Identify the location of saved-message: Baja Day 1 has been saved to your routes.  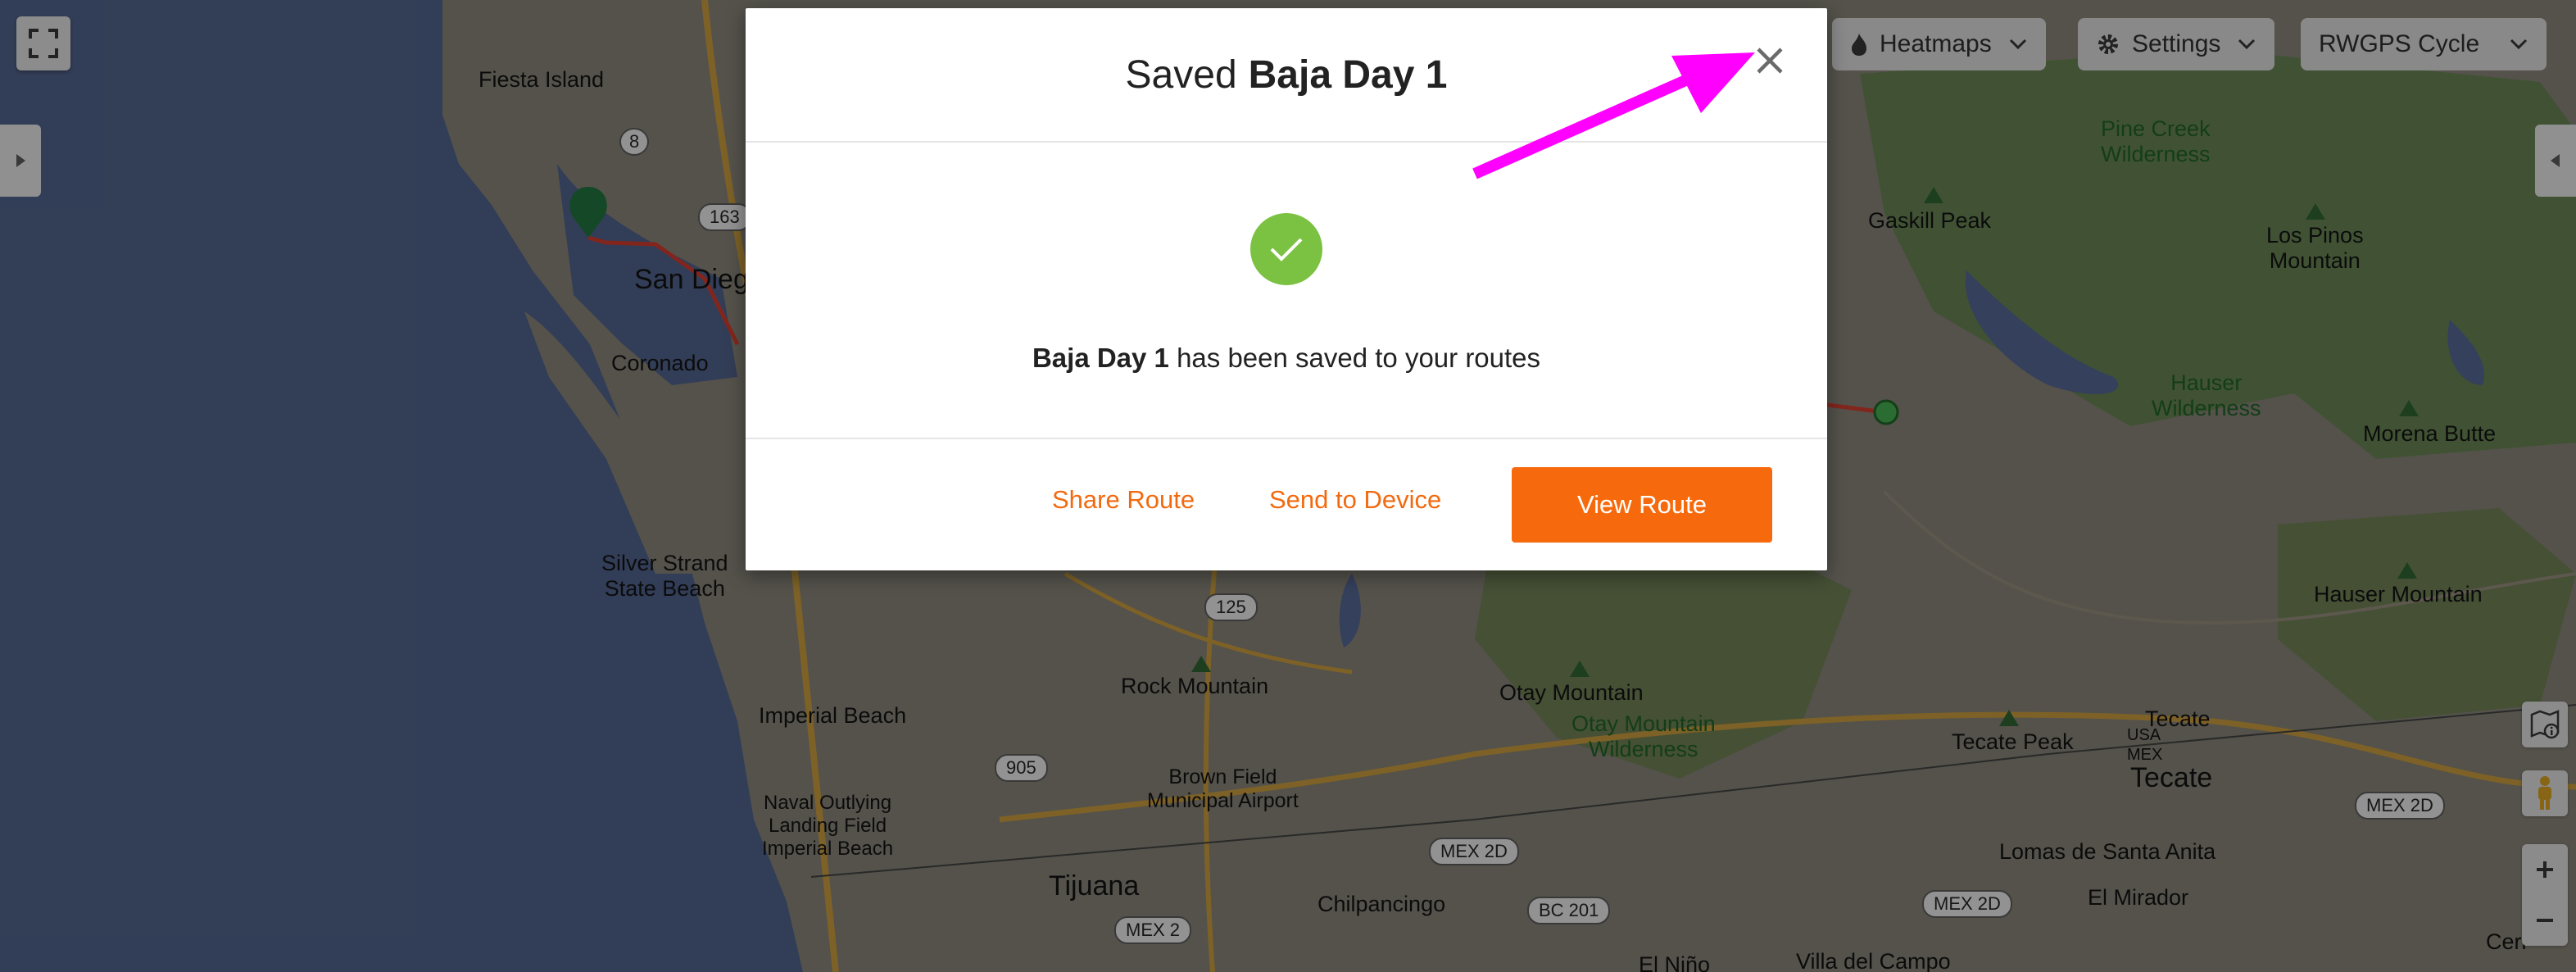
(1286, 358).